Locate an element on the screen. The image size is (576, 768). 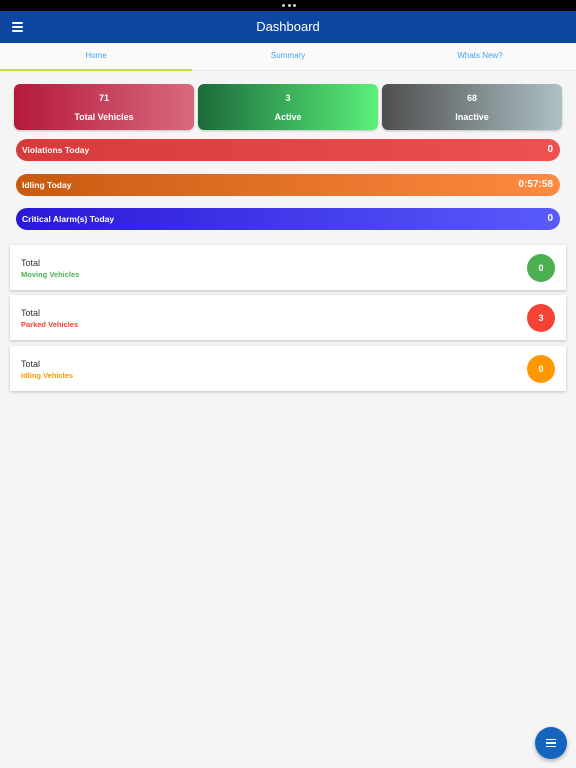
total-vehicles-card: 71 Total Vehicles is located at coordinates (104, 107).